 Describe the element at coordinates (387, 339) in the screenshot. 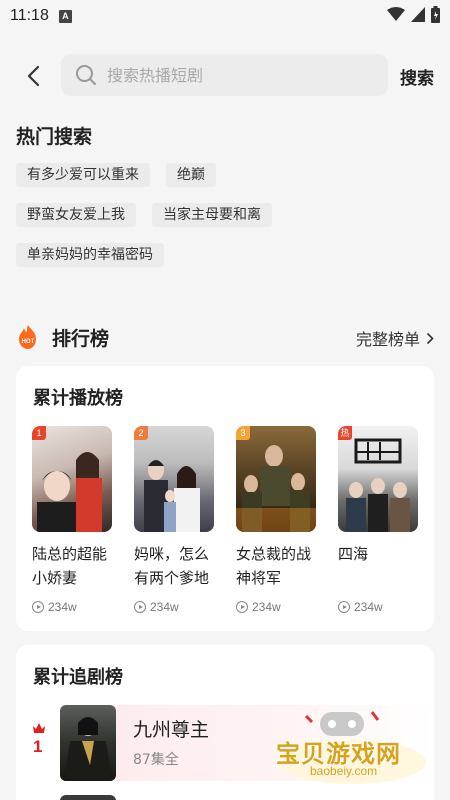

I see `full-list-label: 完整榜单` at that location.